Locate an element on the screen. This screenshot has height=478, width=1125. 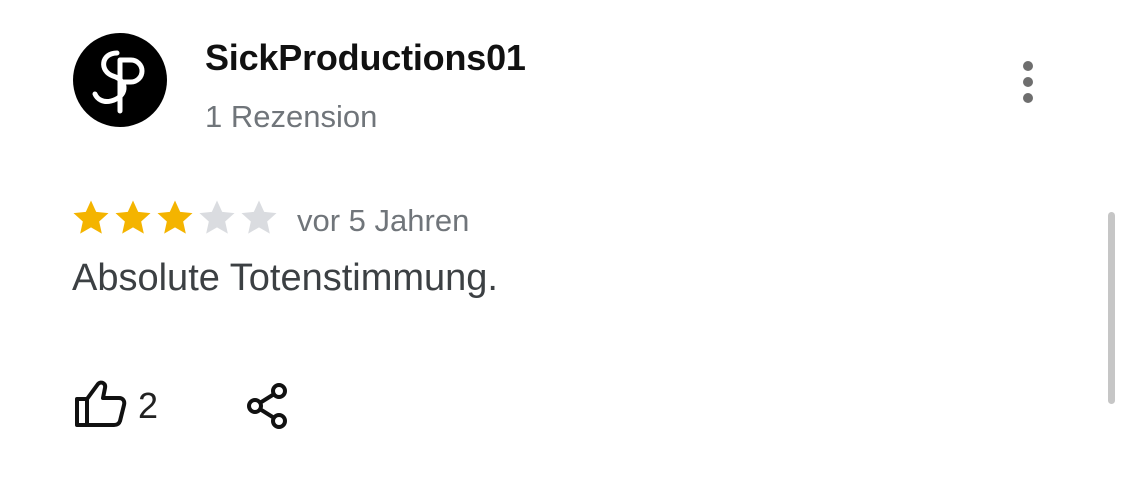
sp-monogram-icon is located at coordinates (118, 82).